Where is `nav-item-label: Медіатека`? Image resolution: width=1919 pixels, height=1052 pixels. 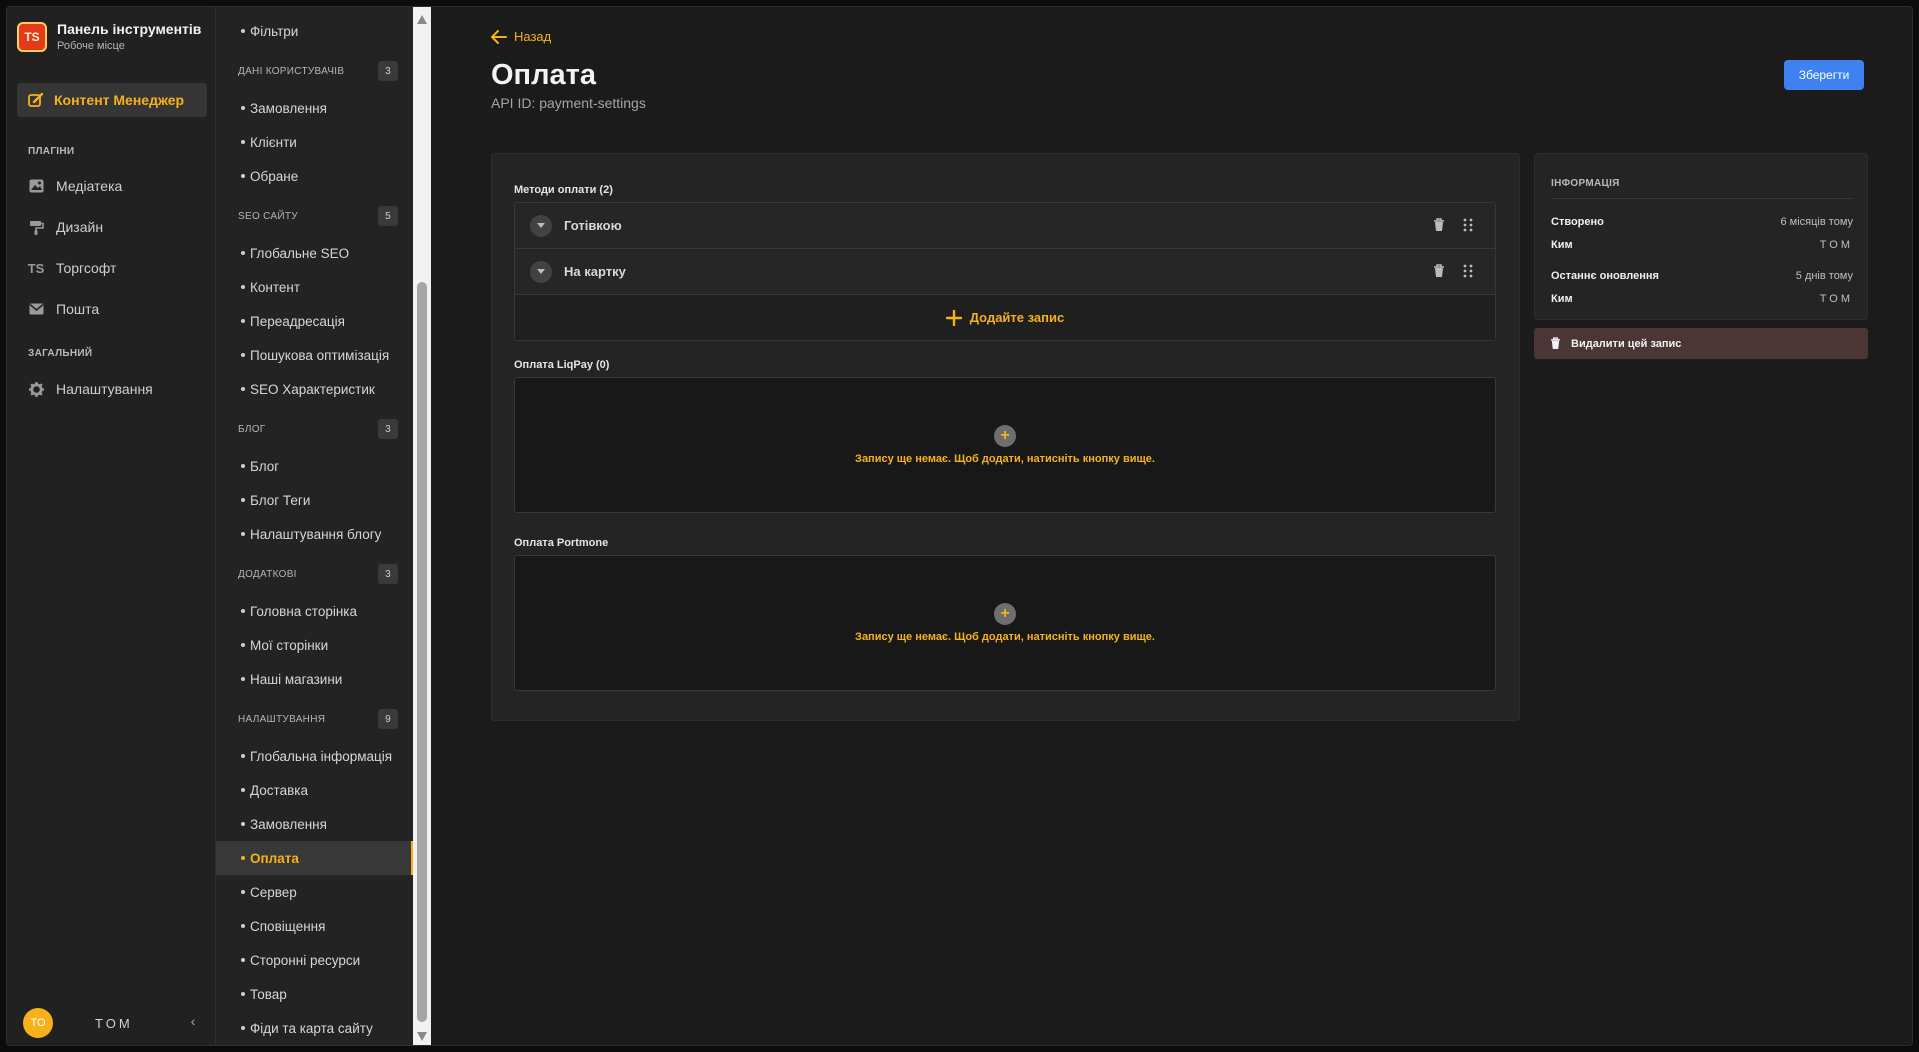 nav-item-label: Медіатека is located at coordinates (89, 186).